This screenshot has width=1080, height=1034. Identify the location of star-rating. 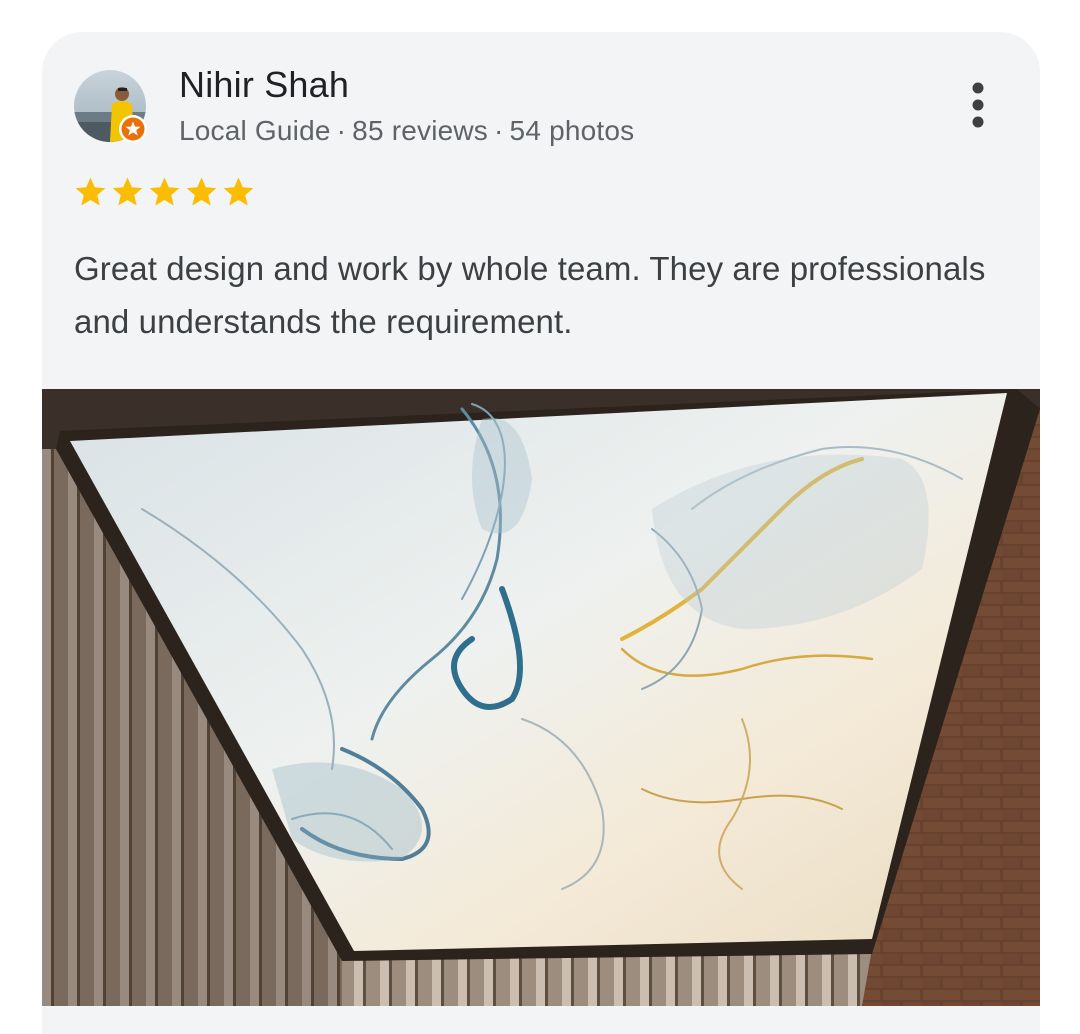
(164, 193).